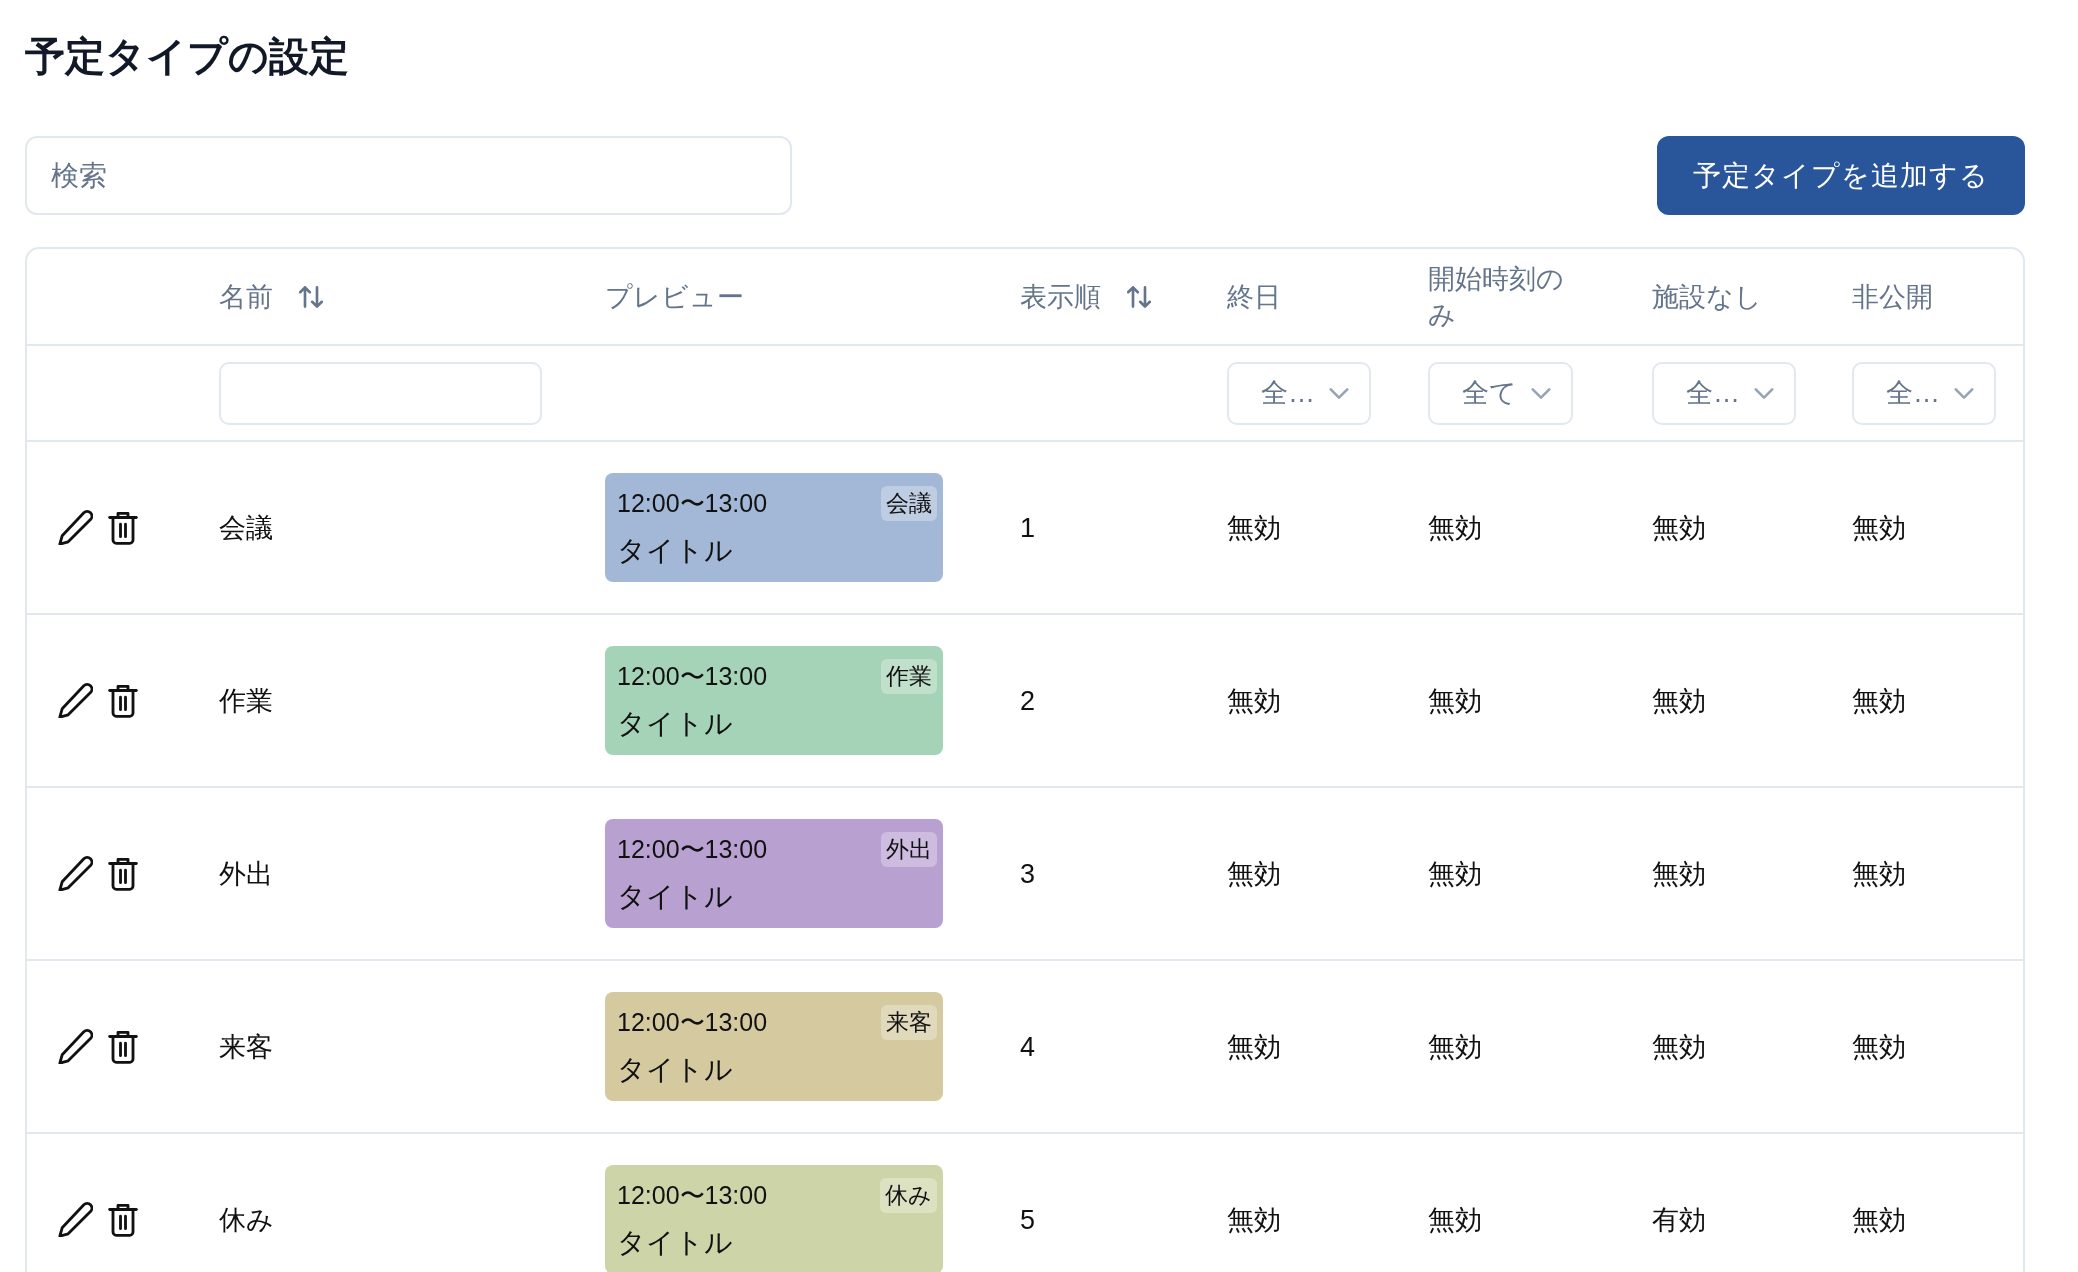  Describe the element at coordinates (246, 1046) in the screenshot. I see `type-name: 来客` at that location.